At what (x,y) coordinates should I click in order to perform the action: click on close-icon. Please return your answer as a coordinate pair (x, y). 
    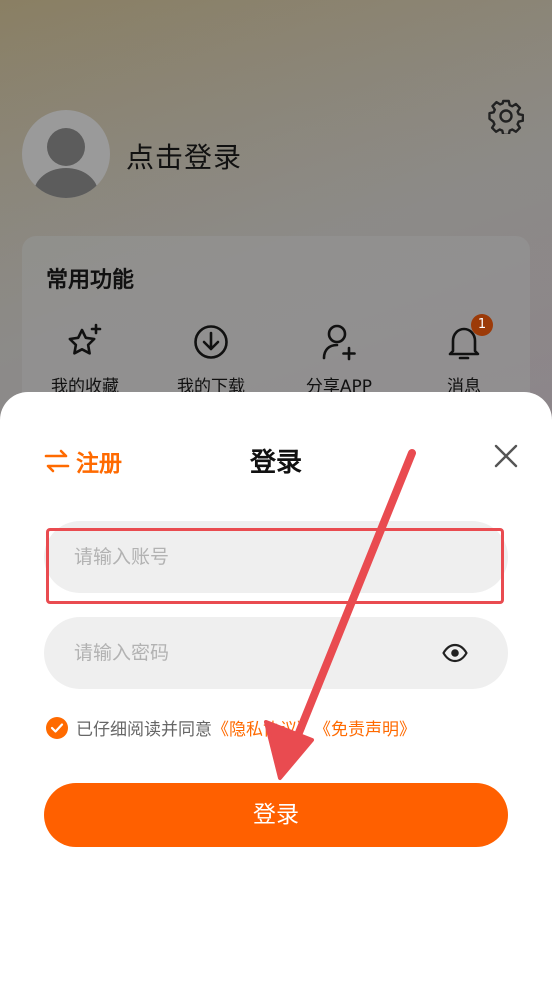
    Looking at the image, I should click on (506, 456).